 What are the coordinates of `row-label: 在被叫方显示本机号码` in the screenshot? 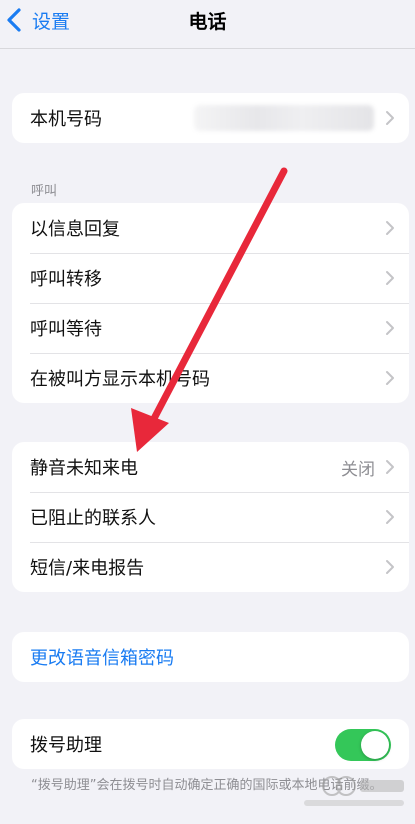 It's located at (120, 379).